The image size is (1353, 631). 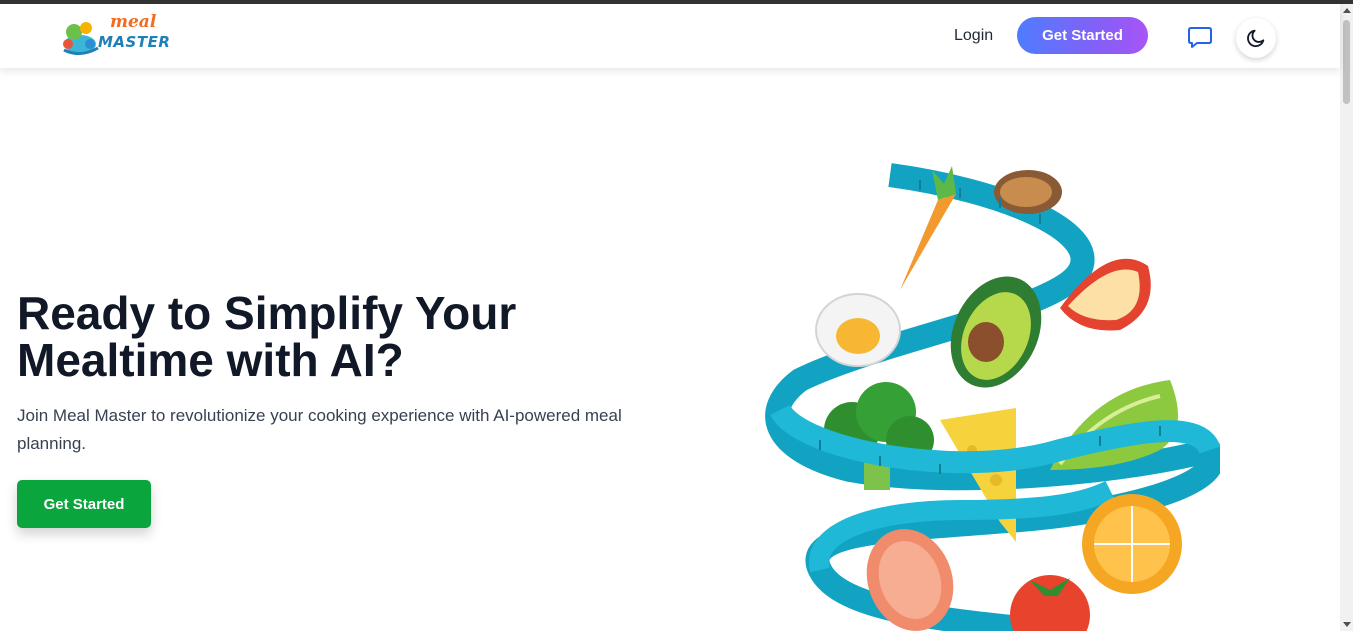 What do you see at coordinates (1346, 317) in the screenshot?
I see `page-scrollbar` at bounding box center [1346, 317].